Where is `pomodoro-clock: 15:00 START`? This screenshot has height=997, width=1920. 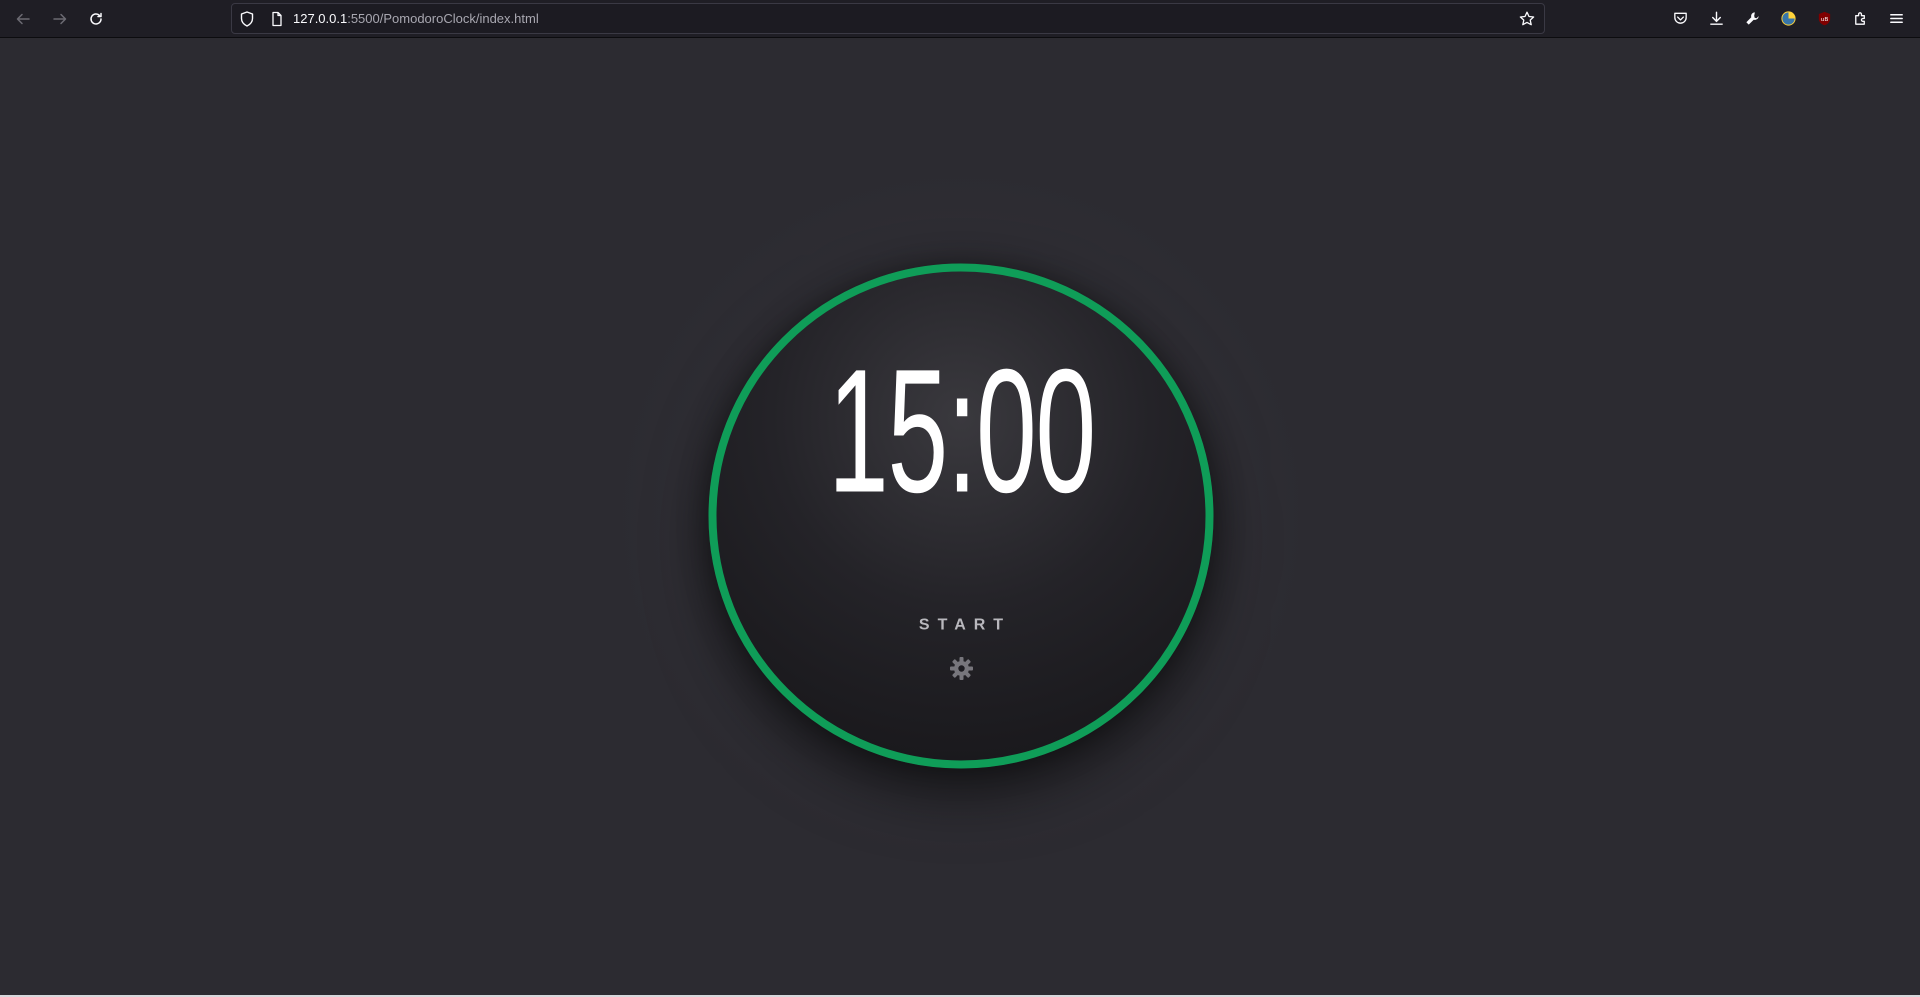
pomodoro-clock: 15:00 START is located at coordinates (961, 516).